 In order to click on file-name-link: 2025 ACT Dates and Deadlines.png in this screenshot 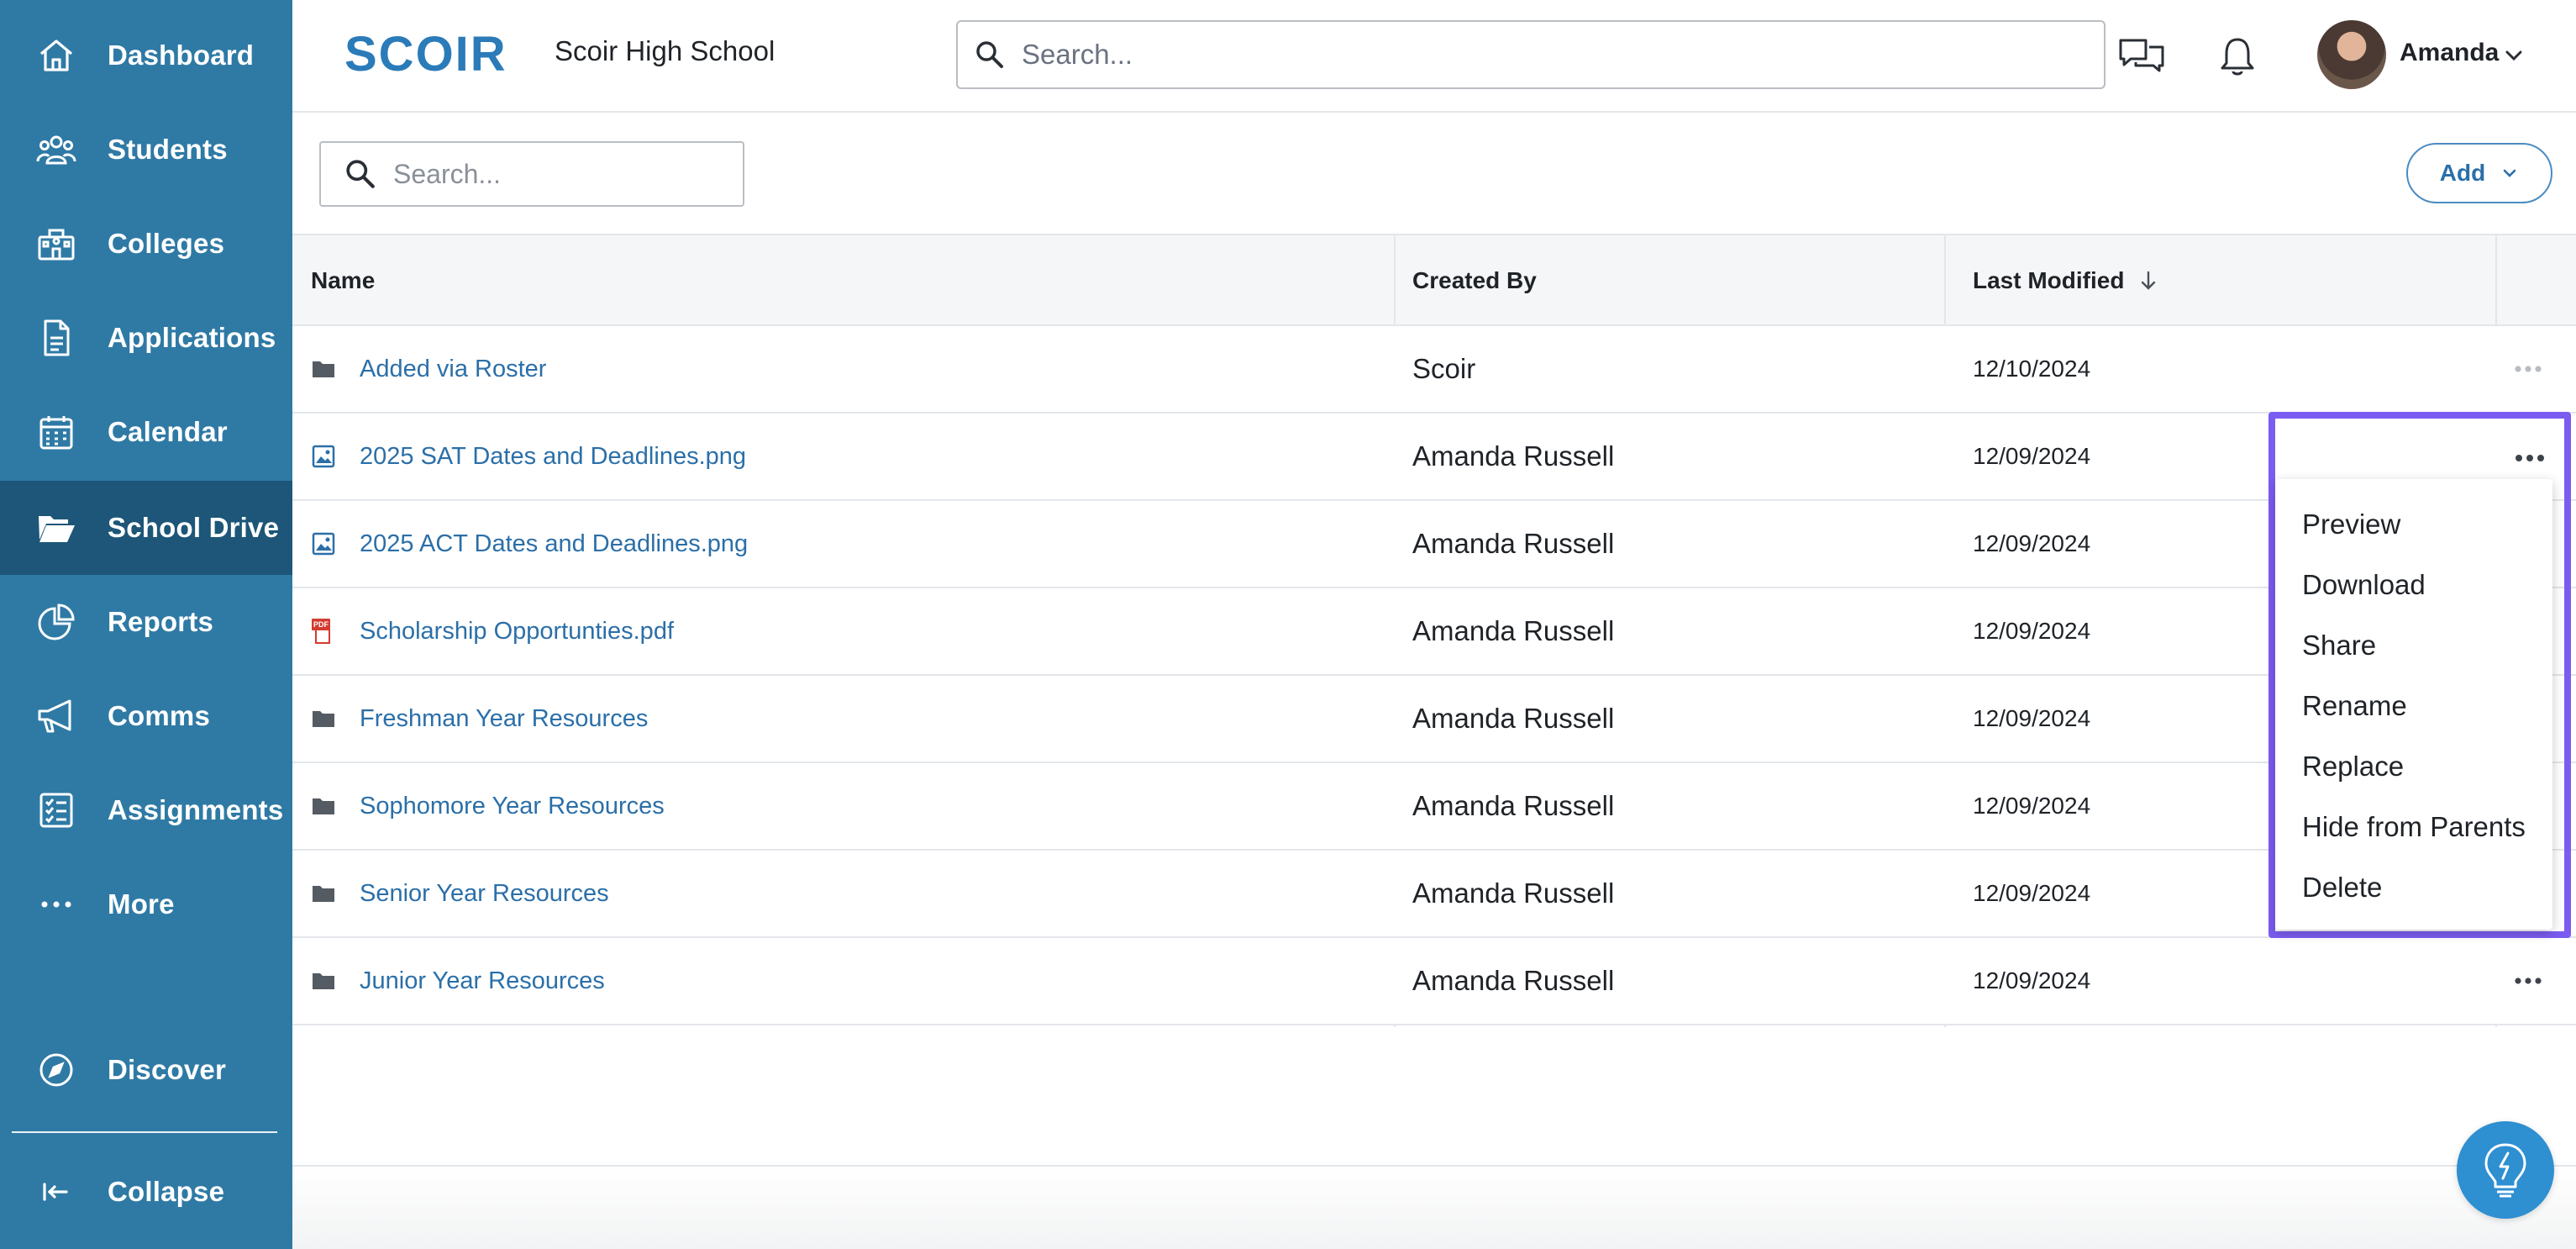, I will do `click(554, 544)`.